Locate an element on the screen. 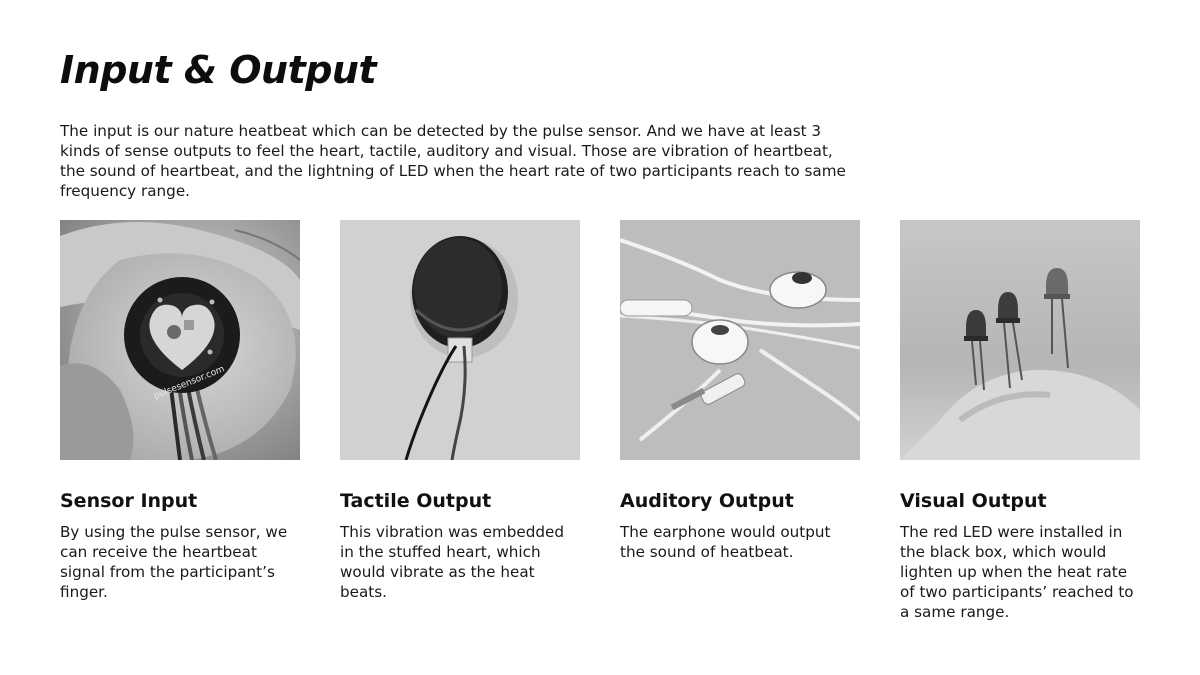  card-title-tactile-output: Tactile Output is located at coordinates (416, 501).